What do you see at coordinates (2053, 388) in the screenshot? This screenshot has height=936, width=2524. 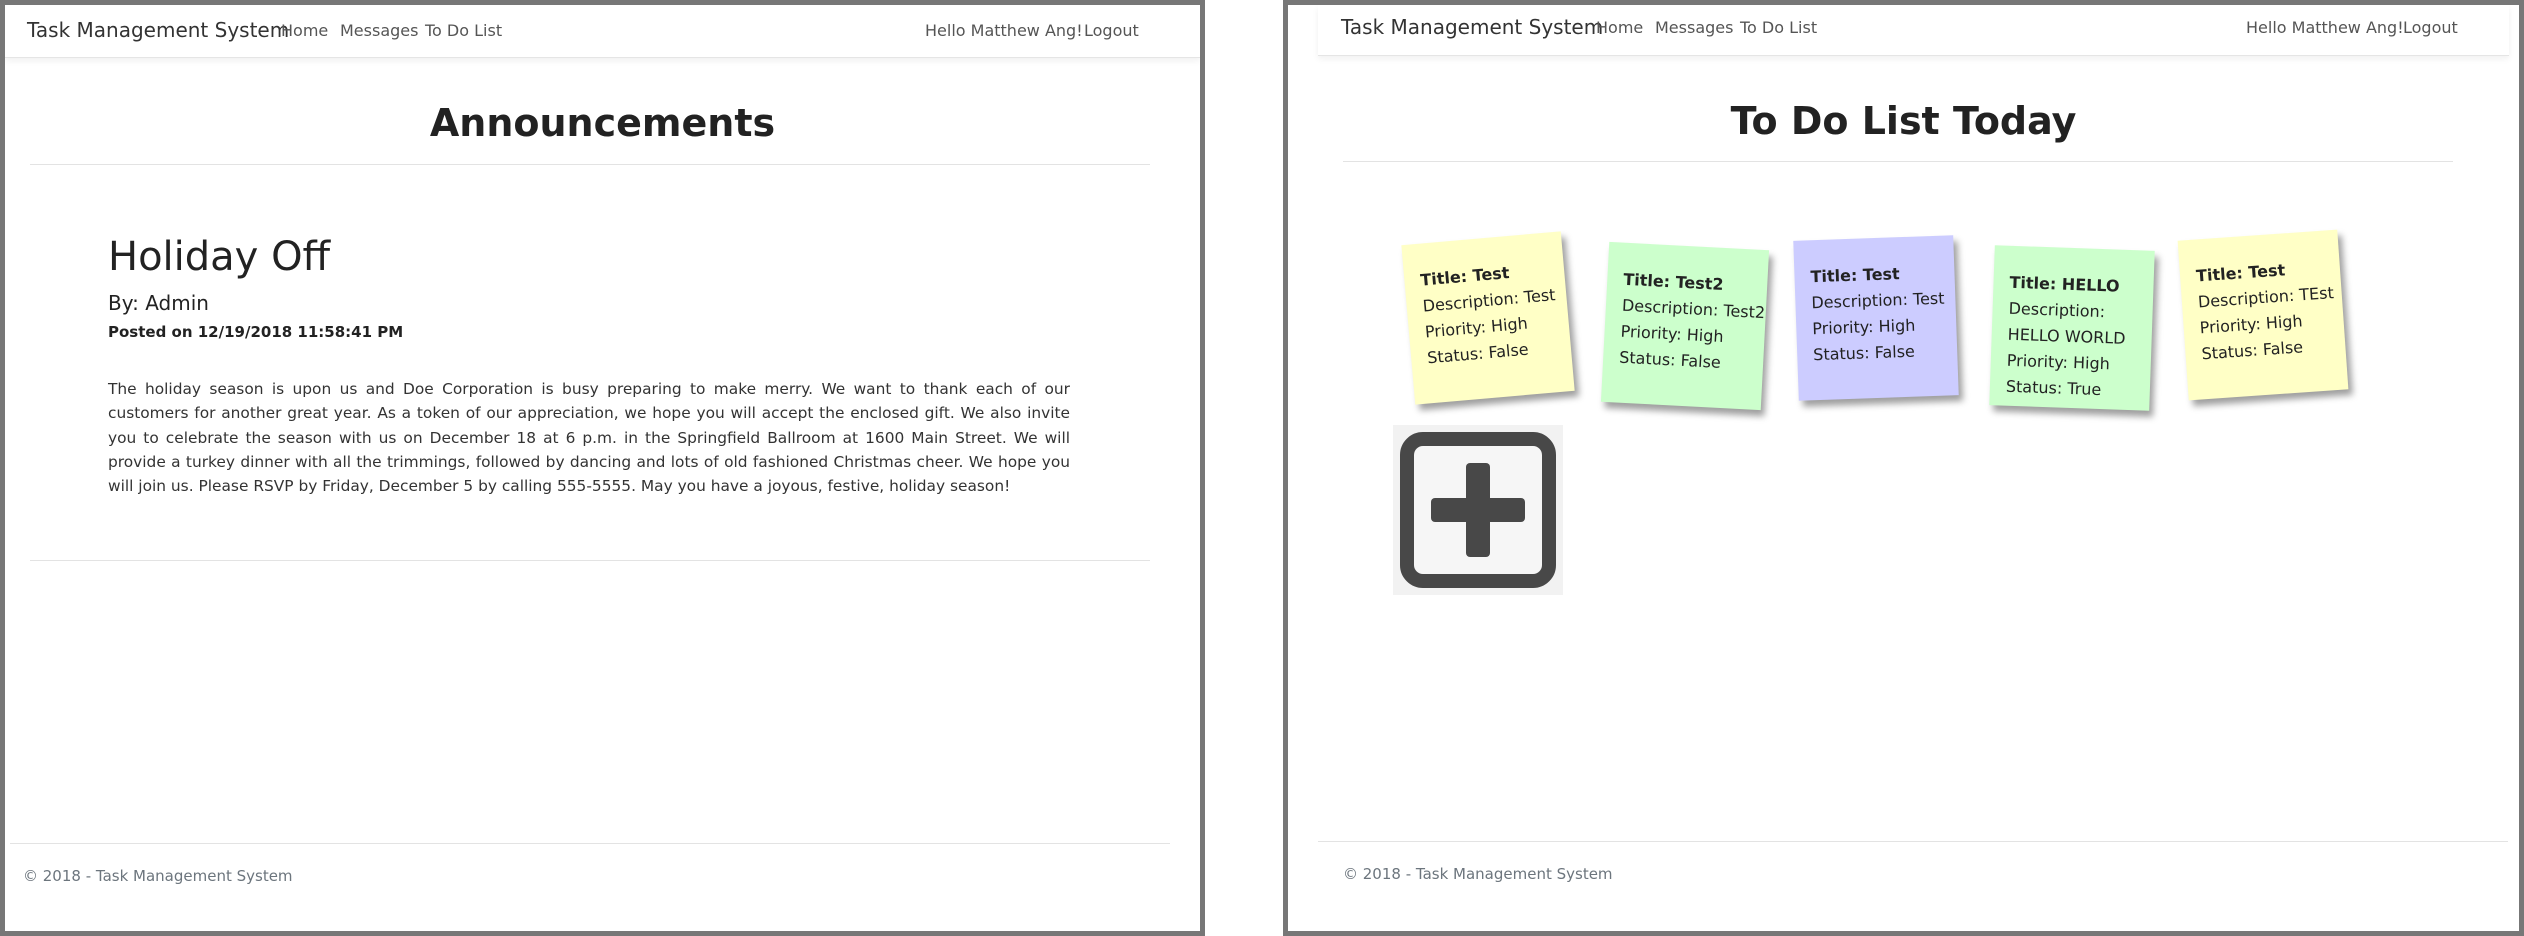 I see `note-status: Status: True` at bounding box center [2053, 388].